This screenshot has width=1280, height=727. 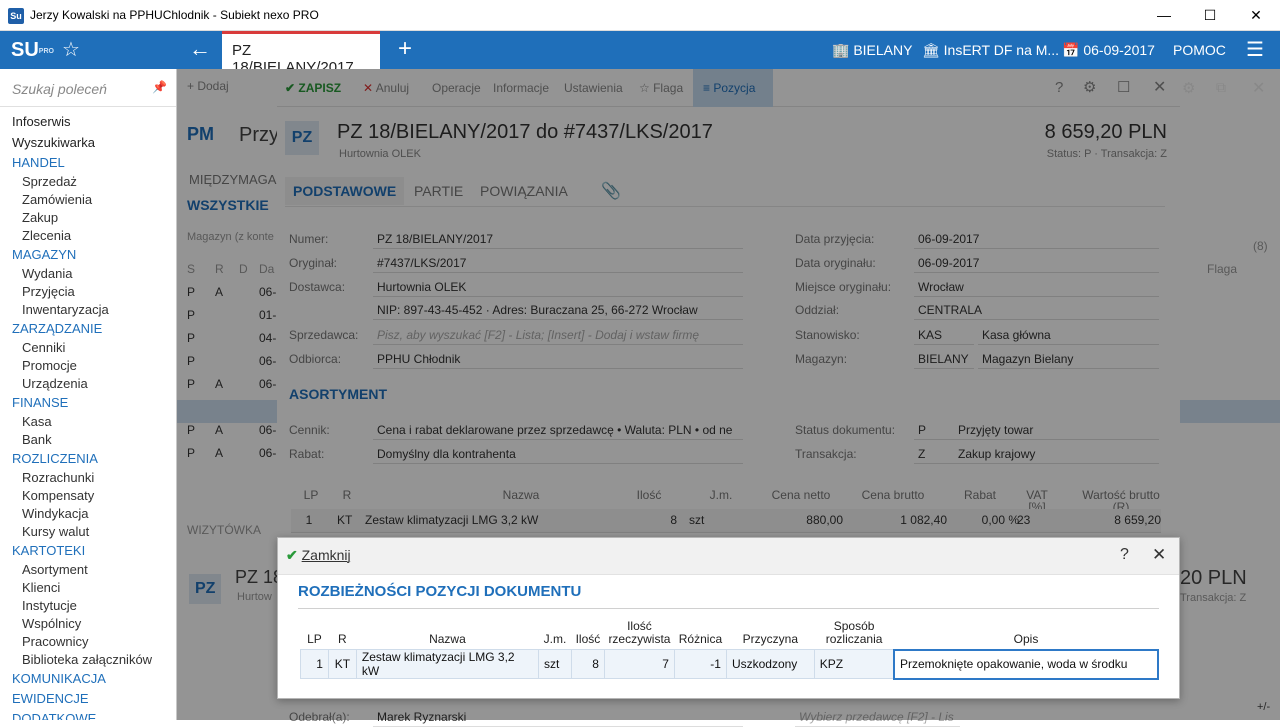 I want to click on sidebar-item: Zakup, so click(x=88, y=218).